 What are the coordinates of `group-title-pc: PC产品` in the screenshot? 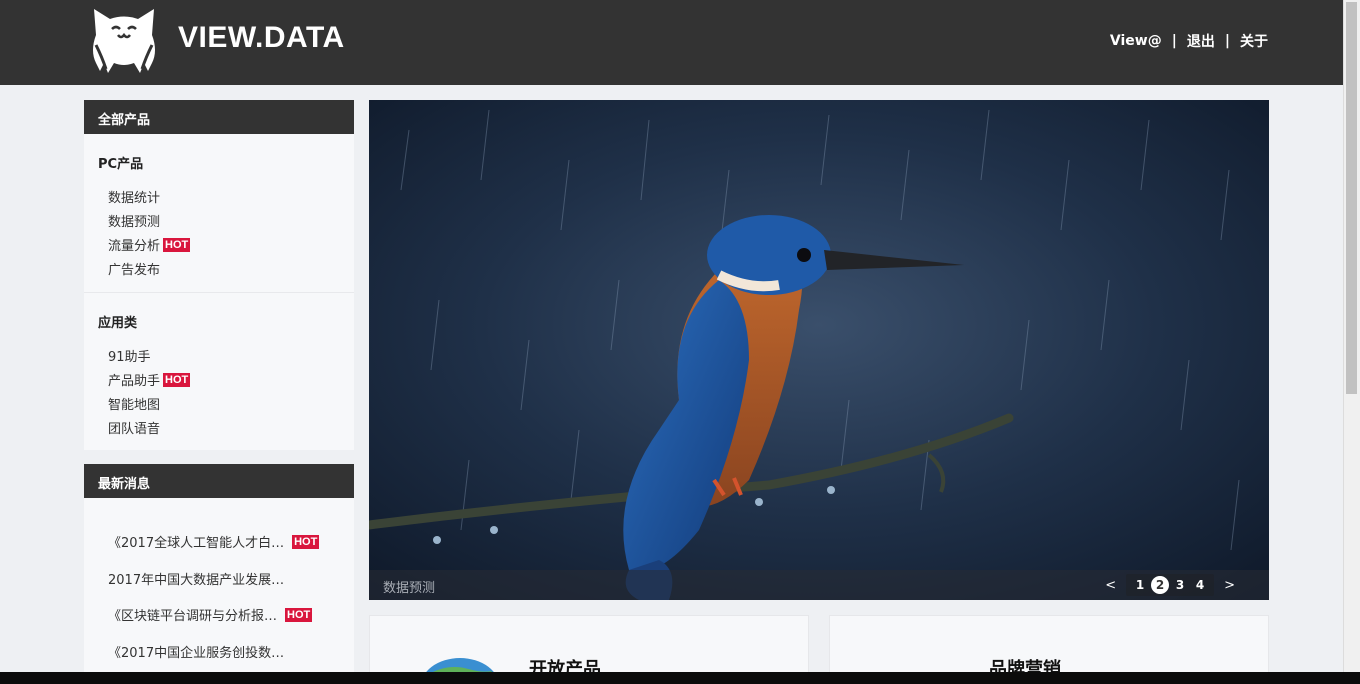 It's located at (121, 164).